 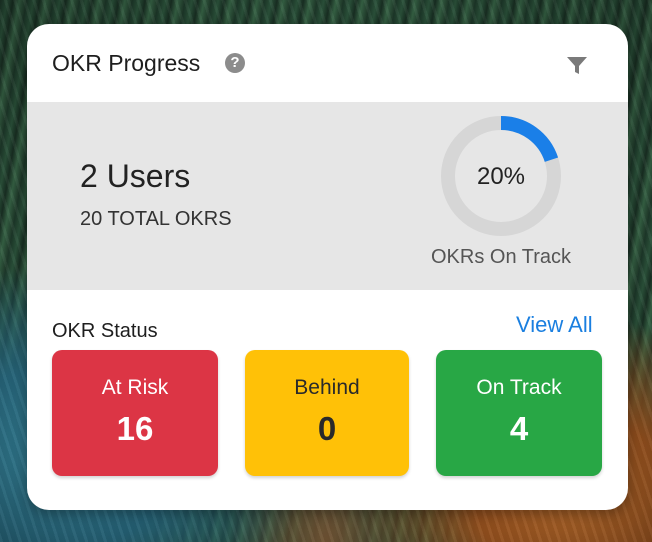 I want to click on tile-label: At Risk, so click(x=135, y=387).